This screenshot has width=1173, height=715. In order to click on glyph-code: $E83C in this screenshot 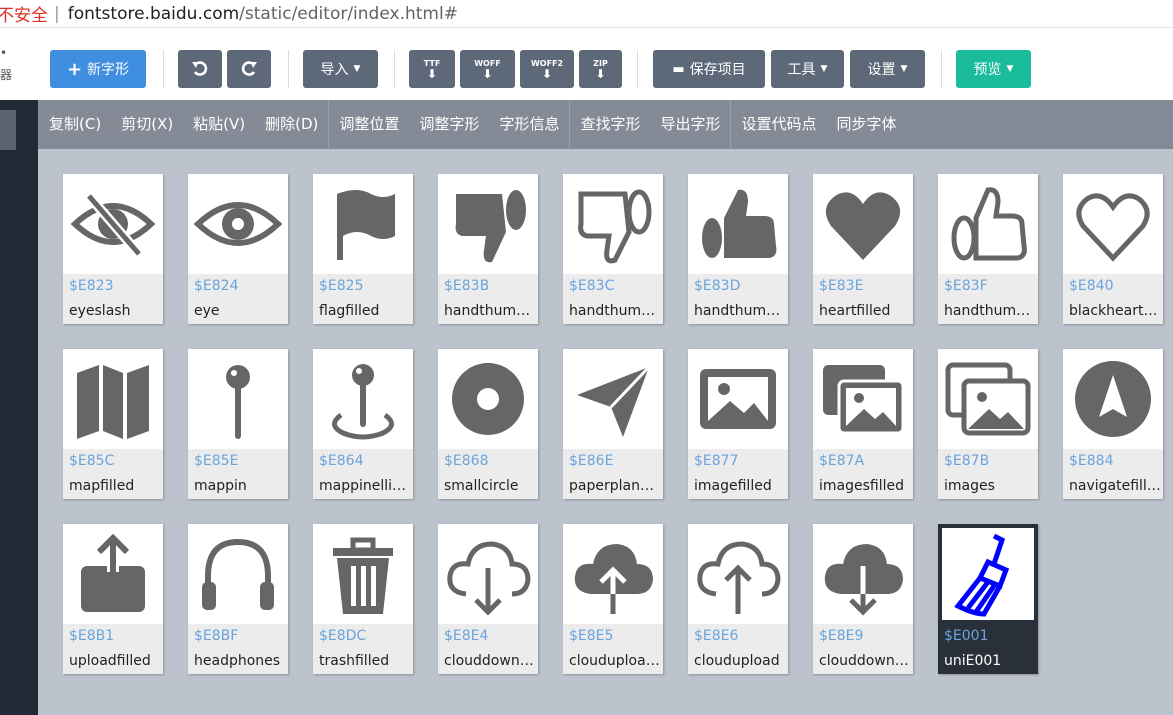, I will do `click(592, 286)`.